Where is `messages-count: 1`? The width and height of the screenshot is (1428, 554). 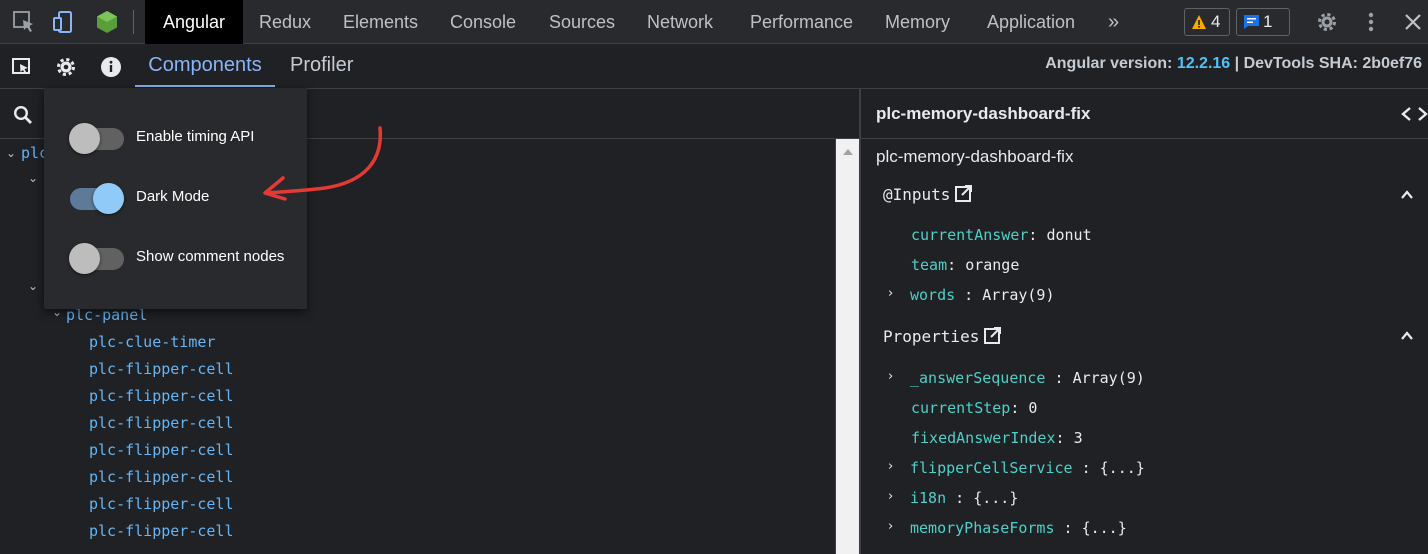 messages-count: 1 is located at coordinates (1268, 21).